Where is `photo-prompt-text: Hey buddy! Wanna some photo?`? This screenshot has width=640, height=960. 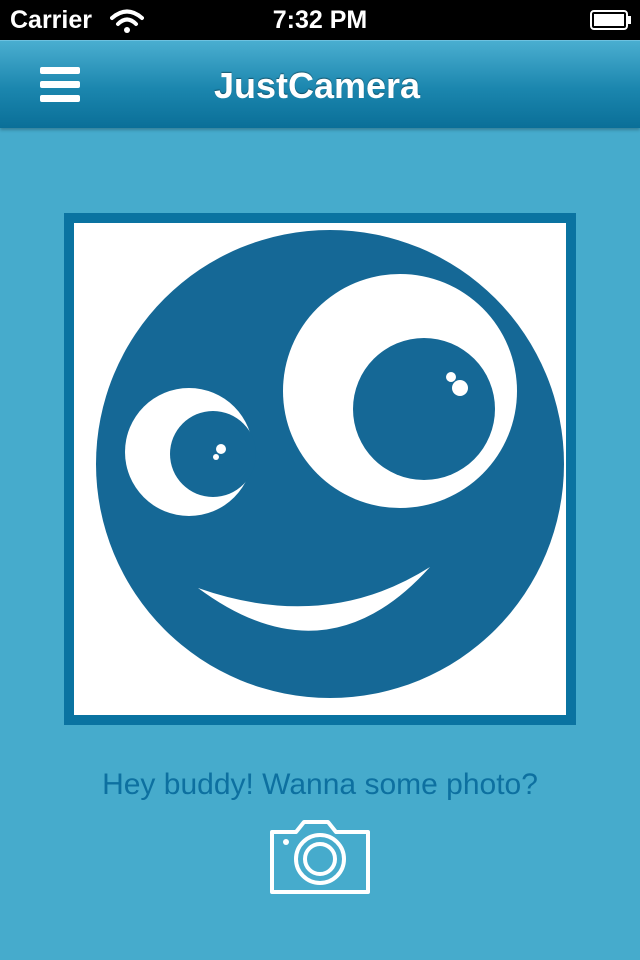 photo-prompt-text: Hey buddy! Wanna some photo? is located at coordinates (320, 784).